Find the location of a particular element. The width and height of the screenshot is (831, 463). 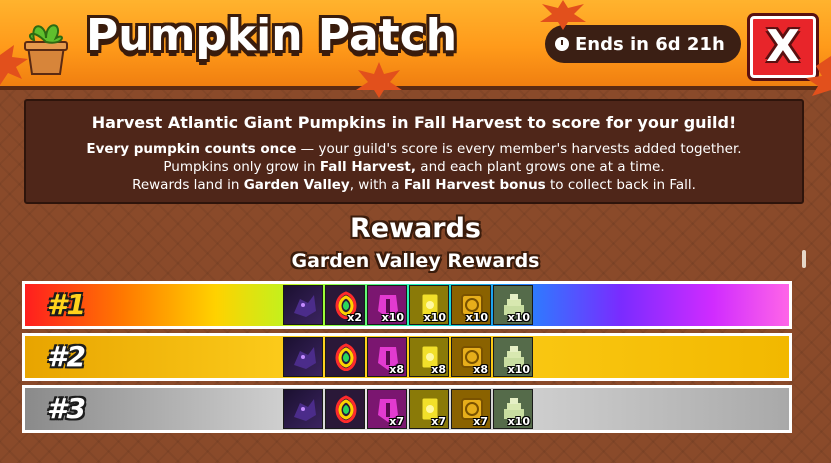

description-line: Rewards land in is located at coordinates (188, 185).